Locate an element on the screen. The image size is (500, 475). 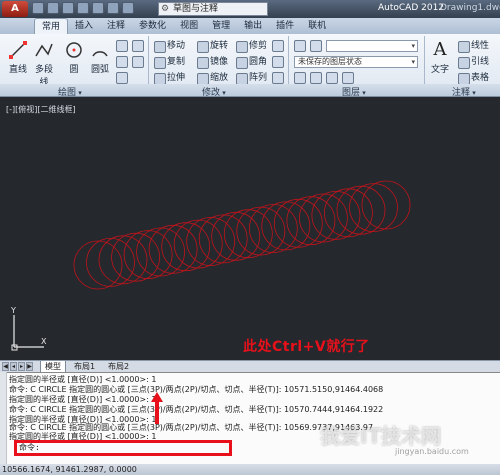
tab-view: 视图 is located at coordinates (189, 26).